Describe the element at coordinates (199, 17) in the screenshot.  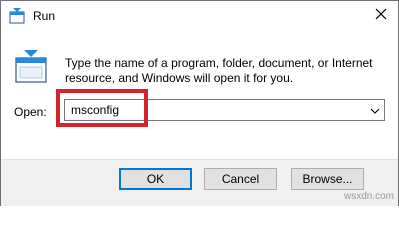
I see `title-bar: Run` at that location.